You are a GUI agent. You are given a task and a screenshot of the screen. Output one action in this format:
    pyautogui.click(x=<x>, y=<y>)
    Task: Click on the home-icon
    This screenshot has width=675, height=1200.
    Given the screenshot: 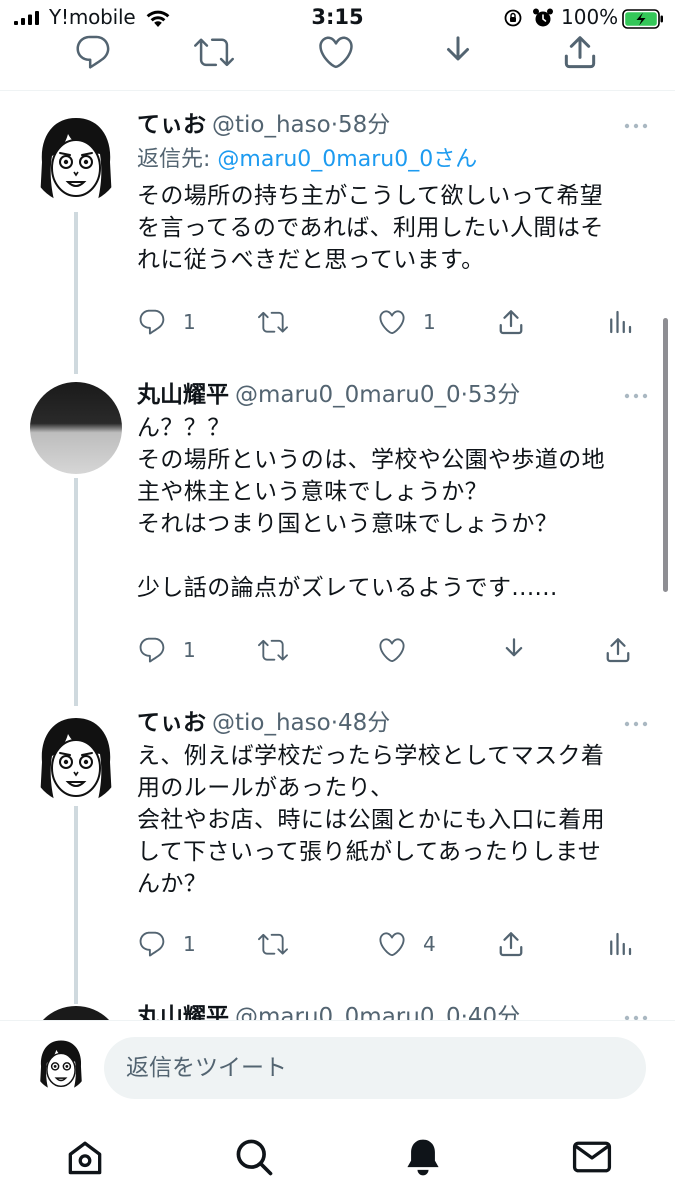 What is the action you would take?
    pyautogui.click(x=85, y=1157)
    